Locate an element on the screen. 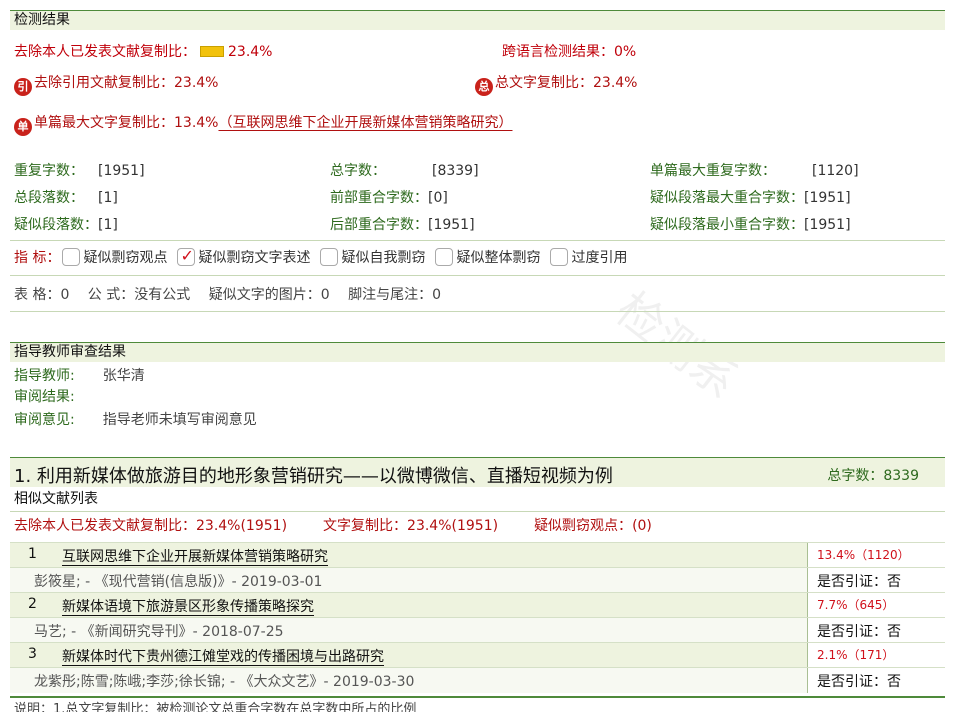 Image resolution: width=958 pixels, height=712 pixels. excl-self-label: 去除本人已发表文献复制比： is located at coordinates (105, 52).